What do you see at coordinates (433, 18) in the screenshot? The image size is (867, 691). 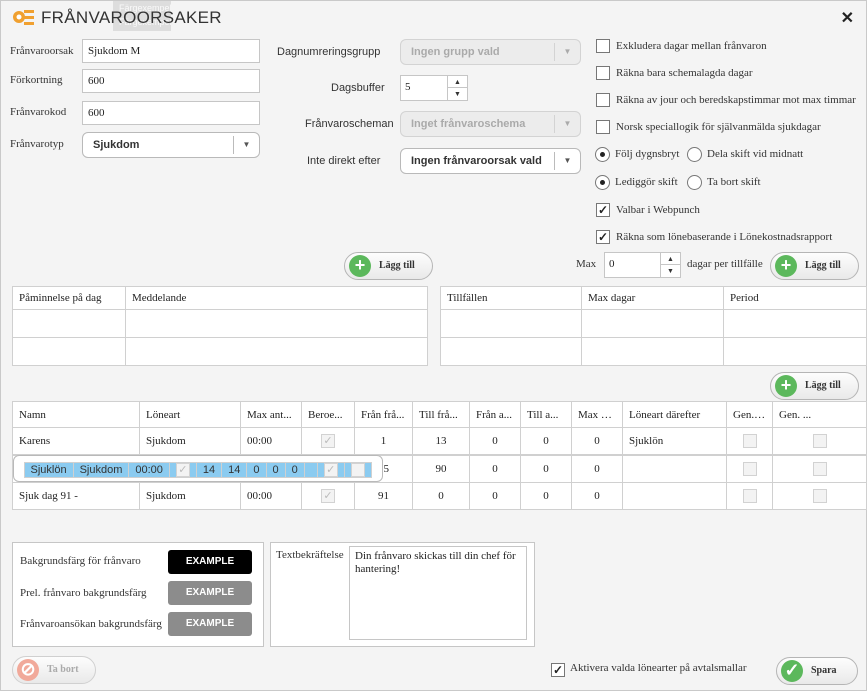 I see `title-bar: Färgexempel Färgexempel FRÅNVAROORSAKER ✕` at bounding box center [433, 18].